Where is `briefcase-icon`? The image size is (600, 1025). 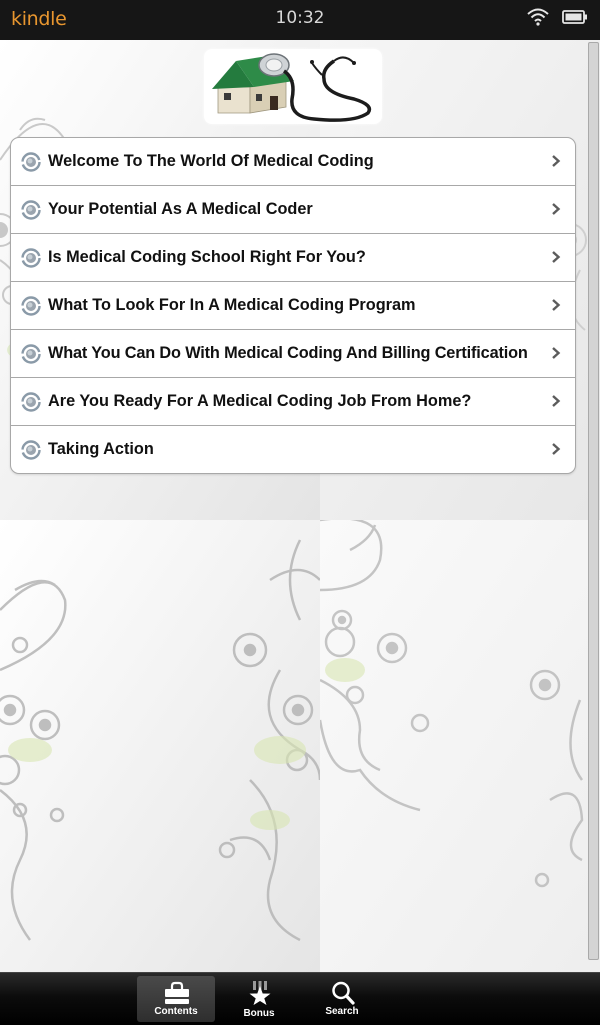
briefcase-icon is located at coordinates (177, 992).